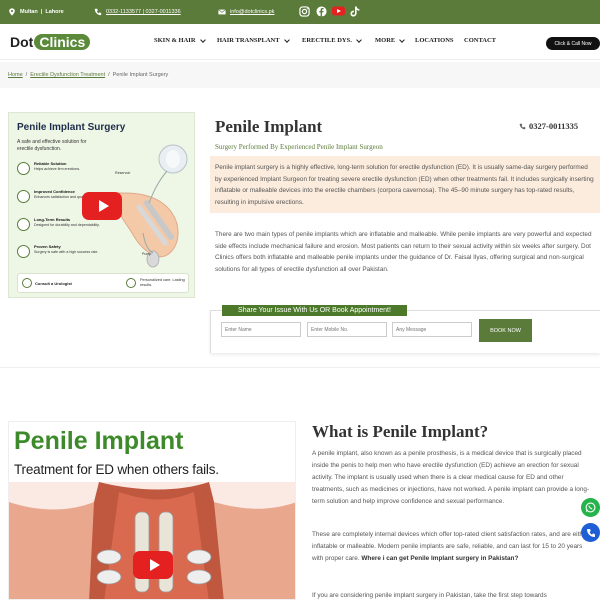  What do you see at coordinates (67, 75) in the screenshot?
I see `breadcrumb-ed-treatment: Erectile Dysfunction Treatment` at bounding box center [67, 75].